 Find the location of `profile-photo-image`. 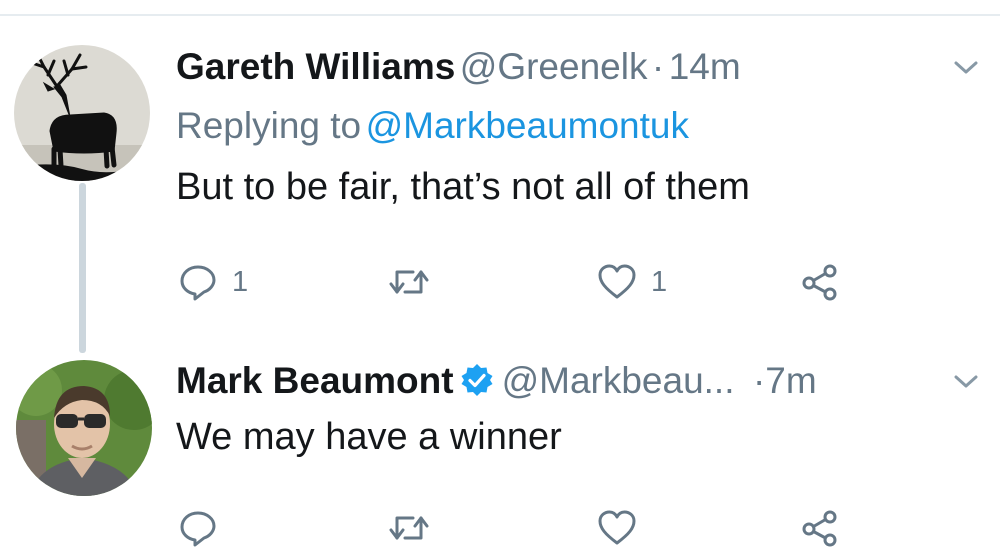

profile-photo-image is located at coordinates (84, 428).